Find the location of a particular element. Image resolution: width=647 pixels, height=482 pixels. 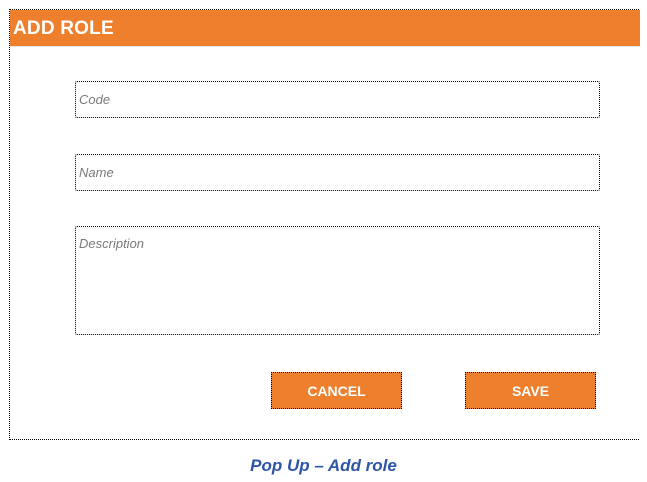

save-button: SAVE is located at coordinates (530, 390).